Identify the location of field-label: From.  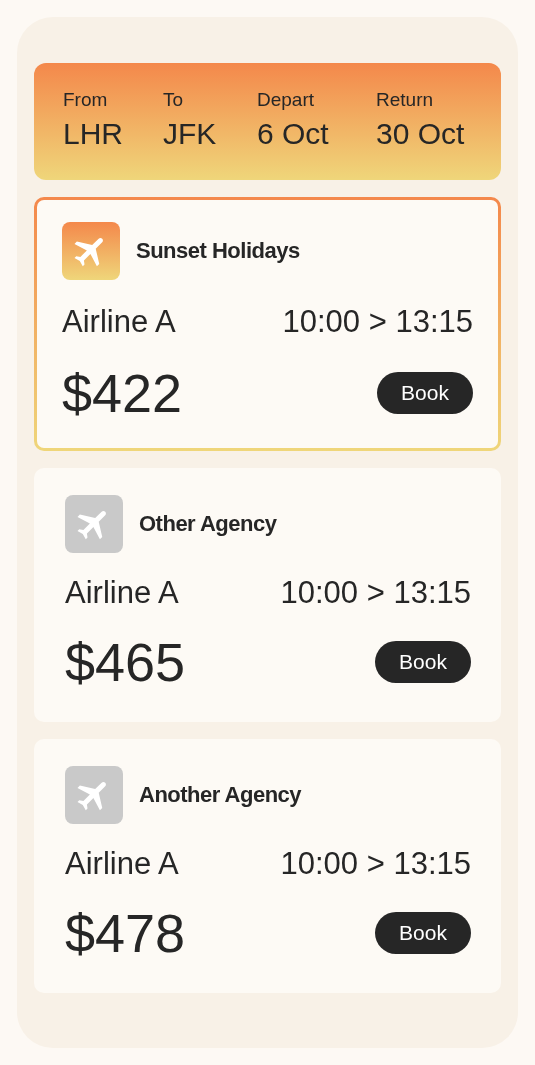
(86, 100).